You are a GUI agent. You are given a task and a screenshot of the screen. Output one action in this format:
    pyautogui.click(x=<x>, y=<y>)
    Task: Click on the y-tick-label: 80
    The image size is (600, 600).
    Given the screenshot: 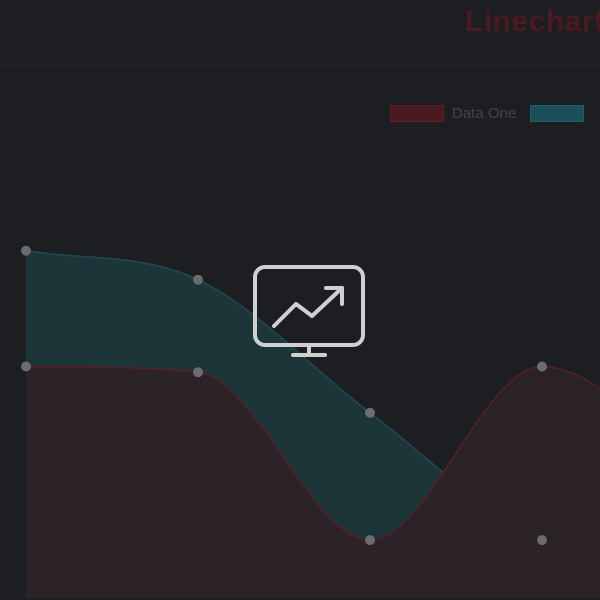 What is the action you would take?
    pyautogui.click(x=0, y=135)
    